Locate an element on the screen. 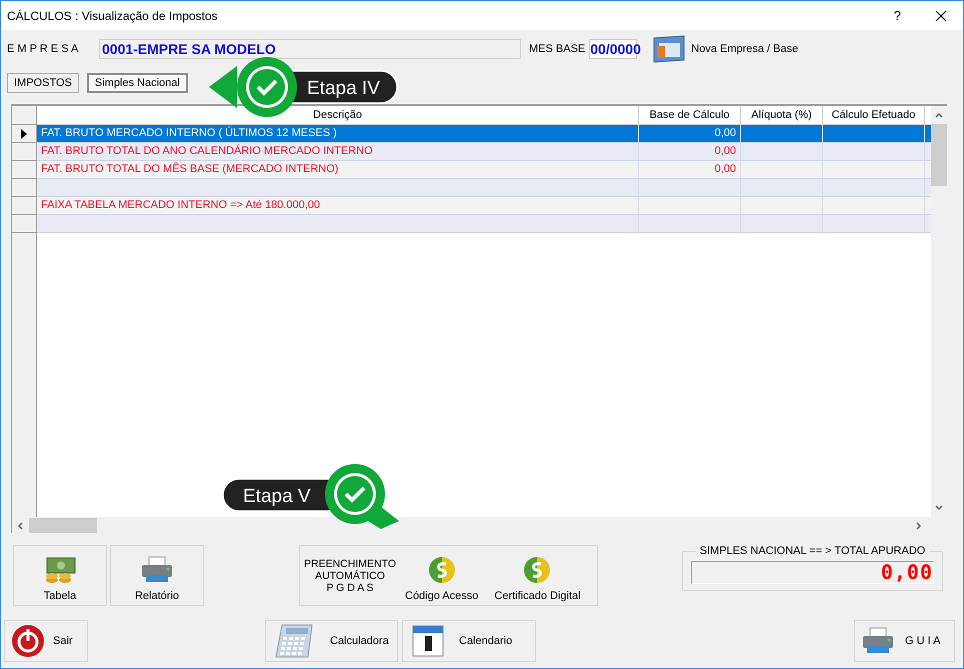 Image resolution: width=964 pixels, height=669 pixels. column-header: Base de Cálculo is located at coordinates (690, 115).